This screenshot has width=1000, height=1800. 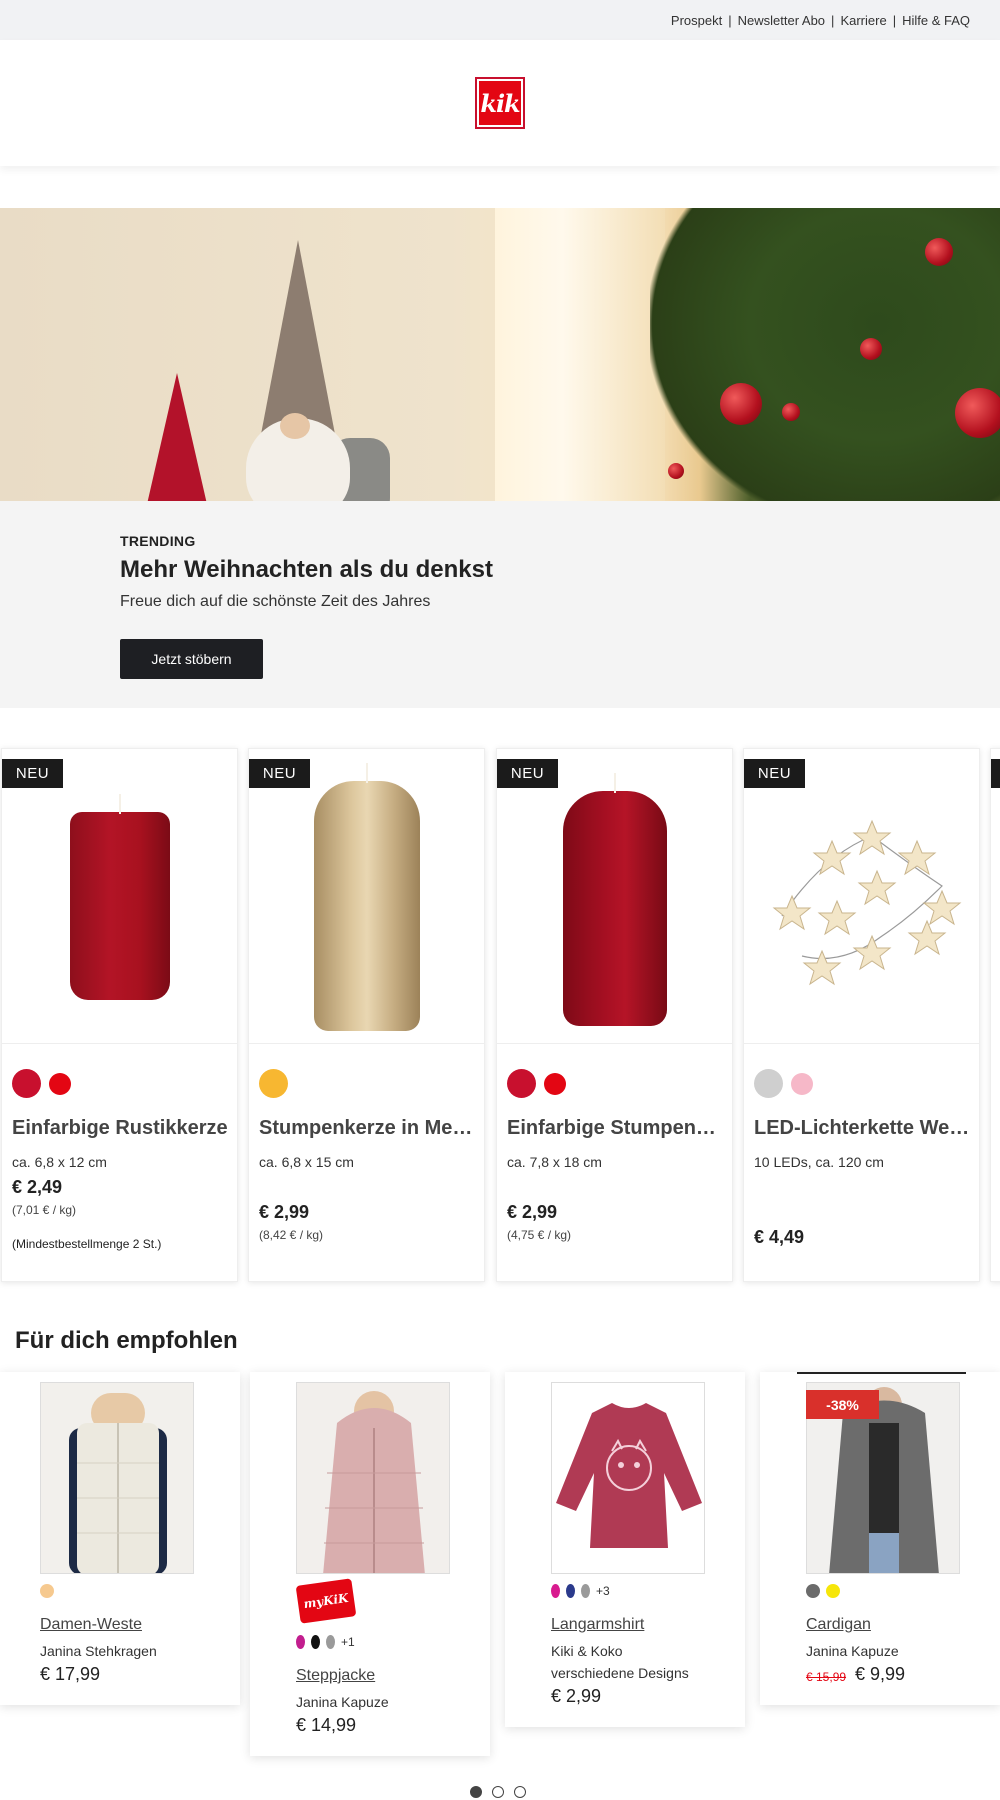 I want to click on product-name-link: Damen-Weste, so click(x=91, y=1625).